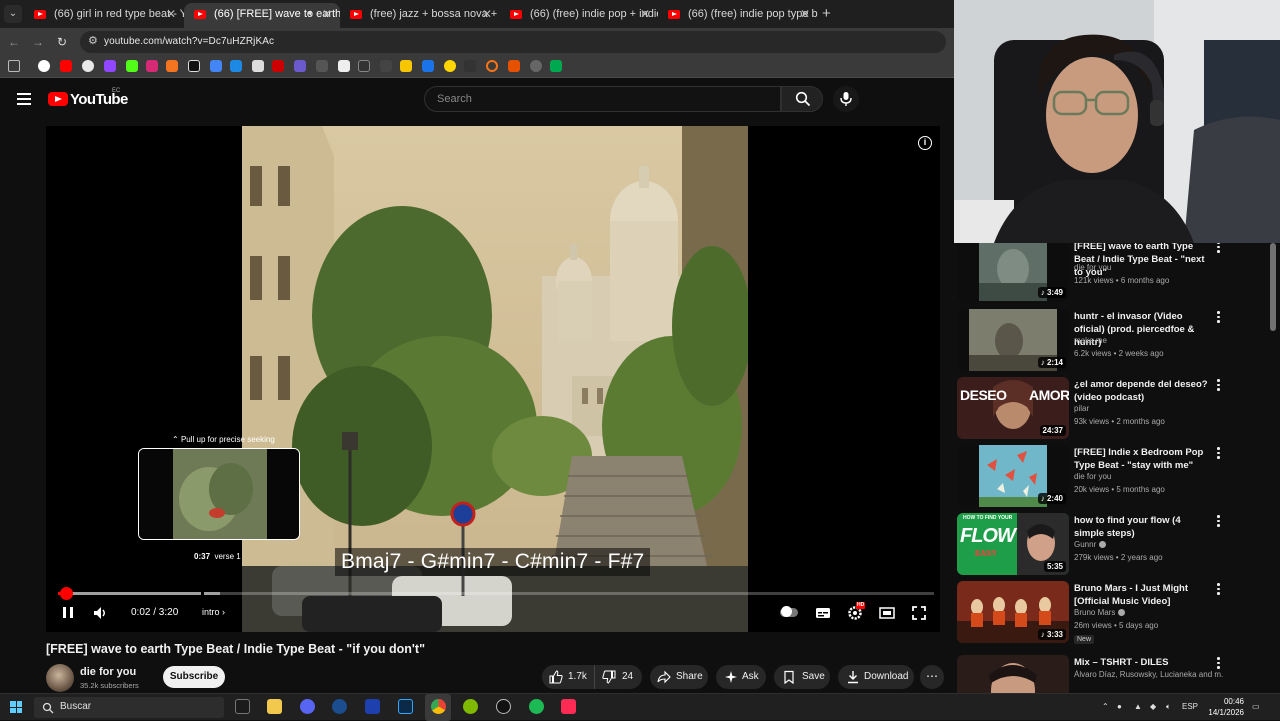 The width and height of the screenshot is (1280, 721). Describe the element at coordinates (679, 677) in the screenshot. I see `share-button: Share` at that location.